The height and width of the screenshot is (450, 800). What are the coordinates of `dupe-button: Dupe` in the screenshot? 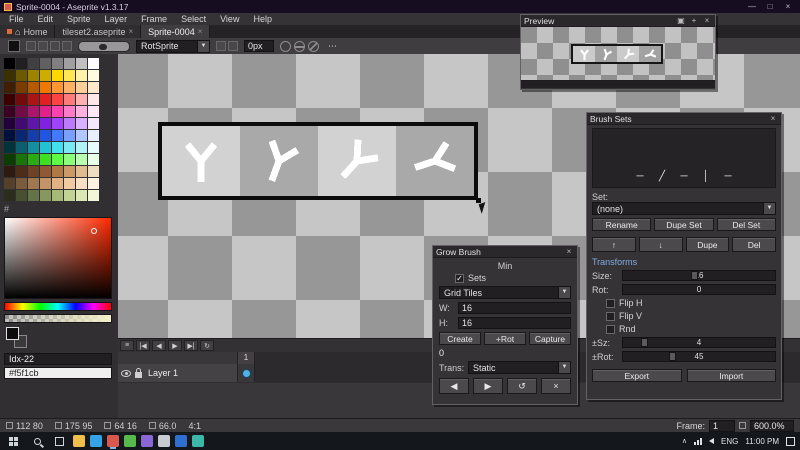 It's located at (707, 244).